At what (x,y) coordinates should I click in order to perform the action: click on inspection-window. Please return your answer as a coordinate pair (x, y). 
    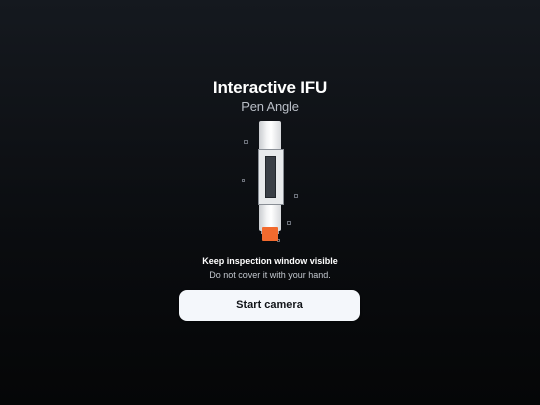
    Looking at the image, I should click on (270, 177).